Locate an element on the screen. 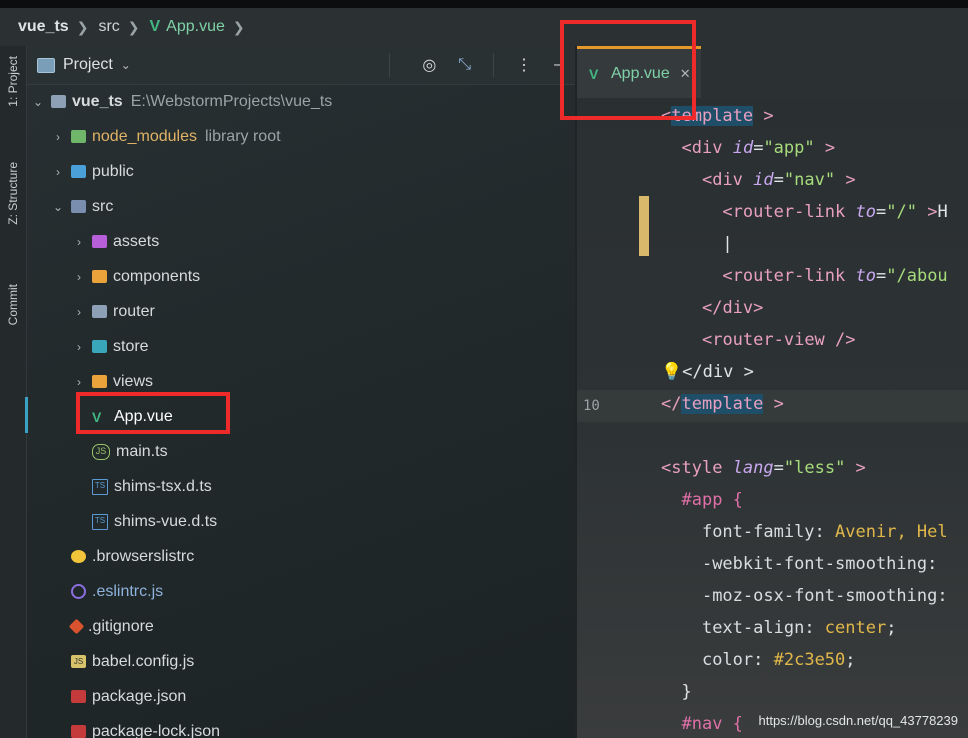  code-token: -moz-osx-font-smoothing is located at coordinates (819, 596).